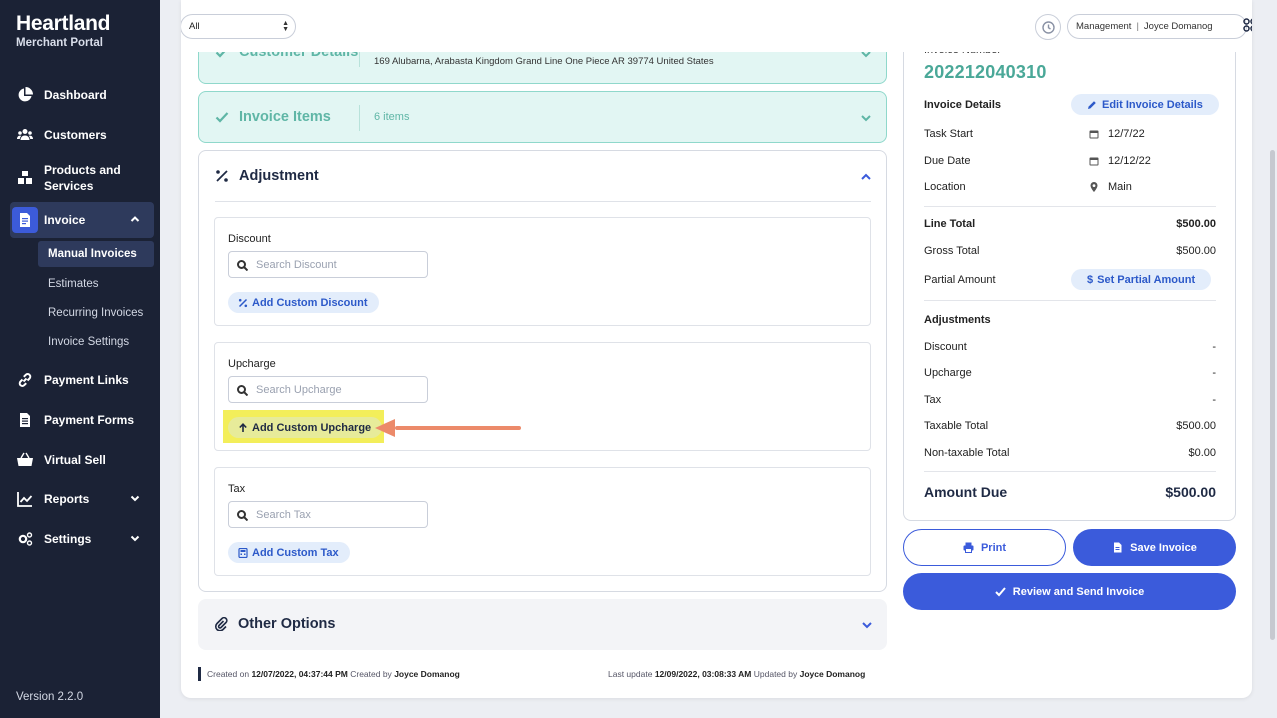 This screenshot has height=718, width=1277. I want to click on taxable-total-value: $500.00, so click(1196, 426).